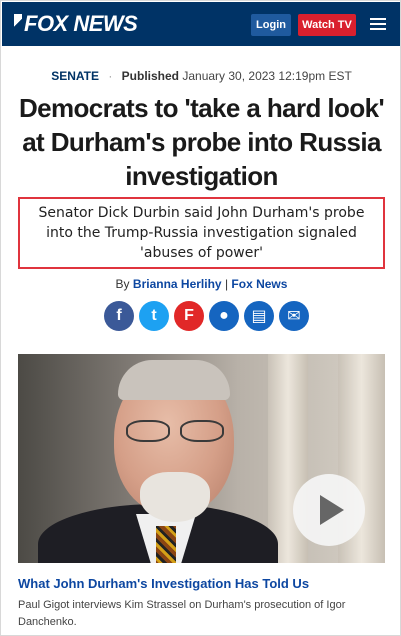 The height and width of the screenshot is (636, 401). I want to click on outlet-link: Fox News, so click(259, 284).